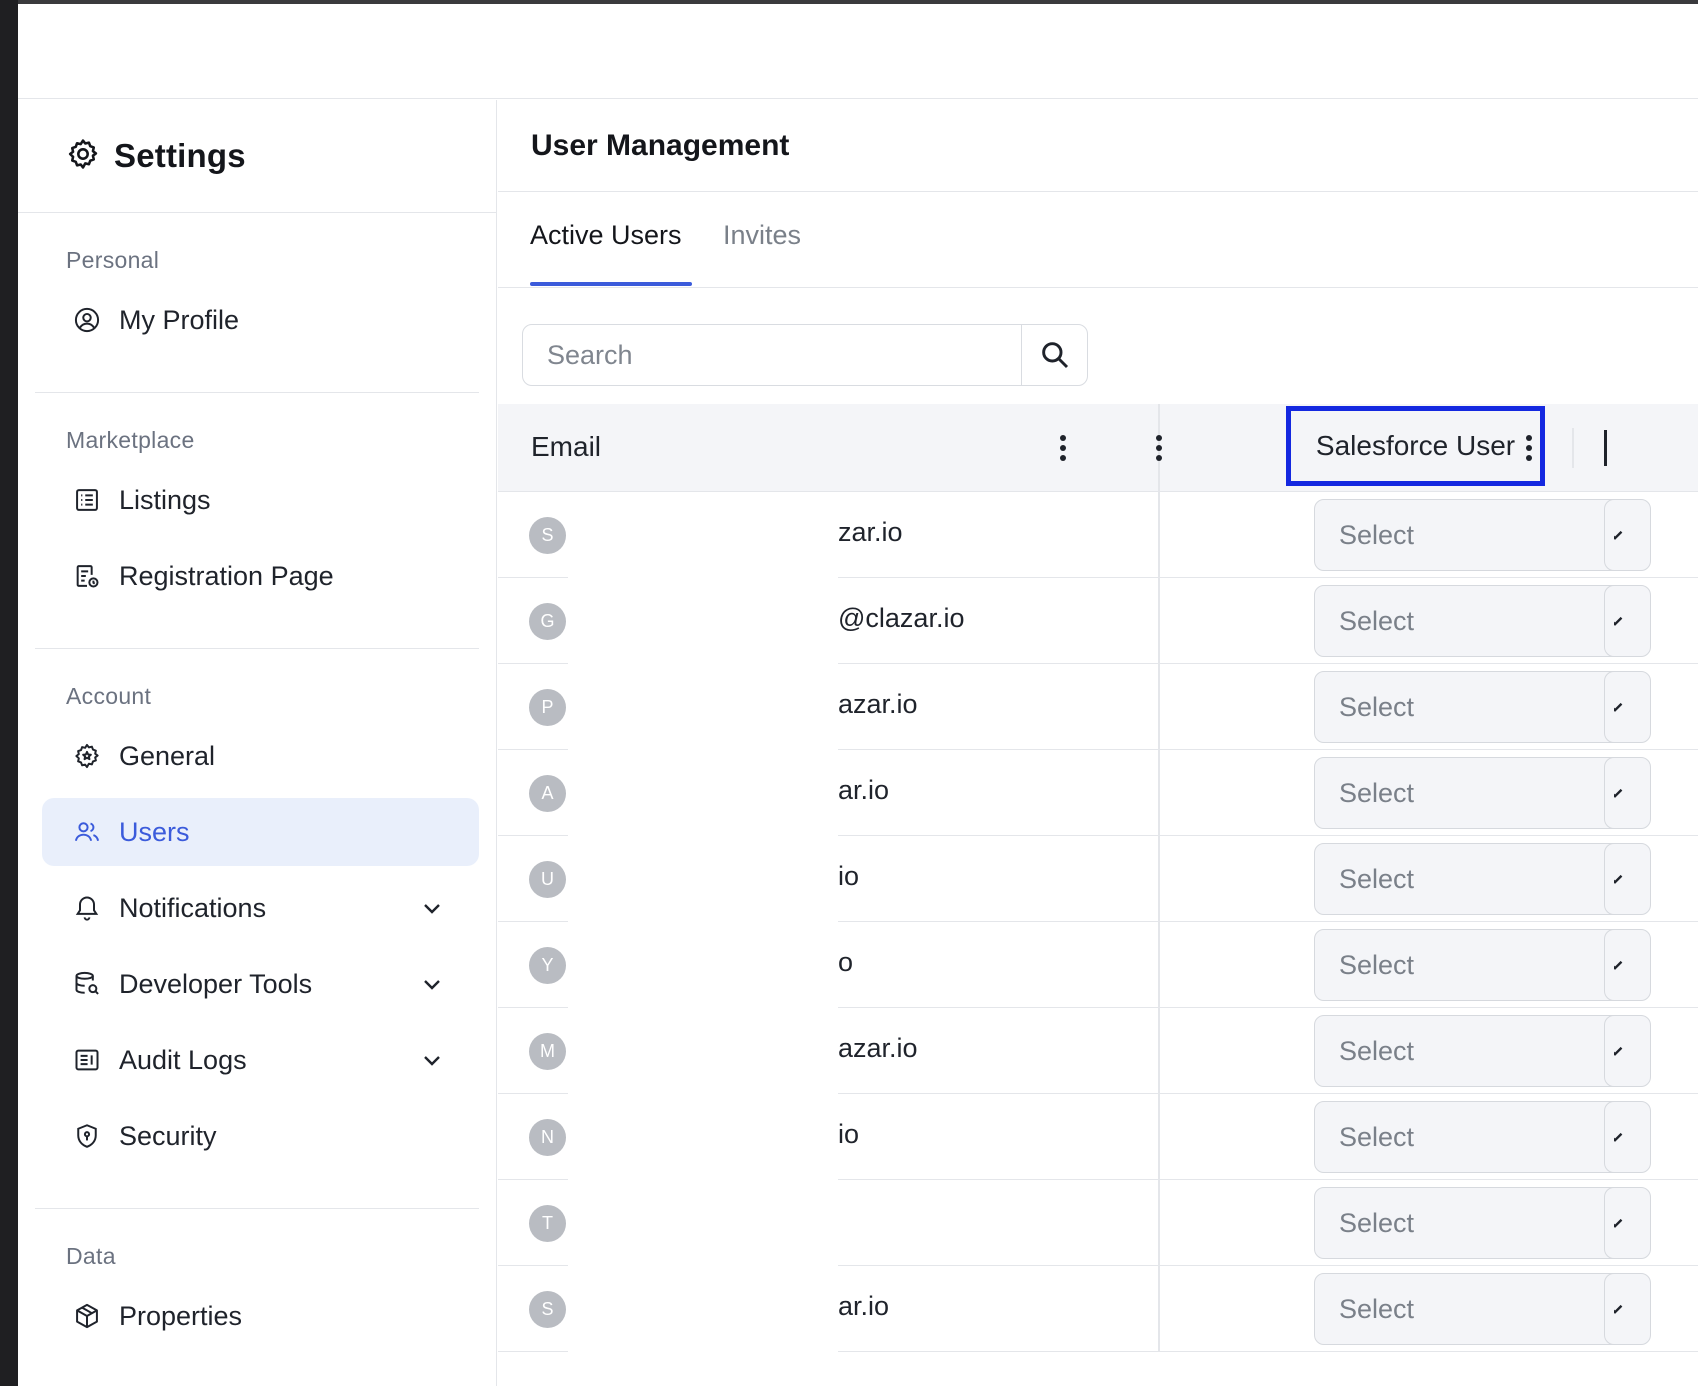 The height and width of the screenshot is (1386, 1698). What do you see at coordinates (547, 879) in the screenshot?
I see `avatar: U` at bounding box center [547, 879].